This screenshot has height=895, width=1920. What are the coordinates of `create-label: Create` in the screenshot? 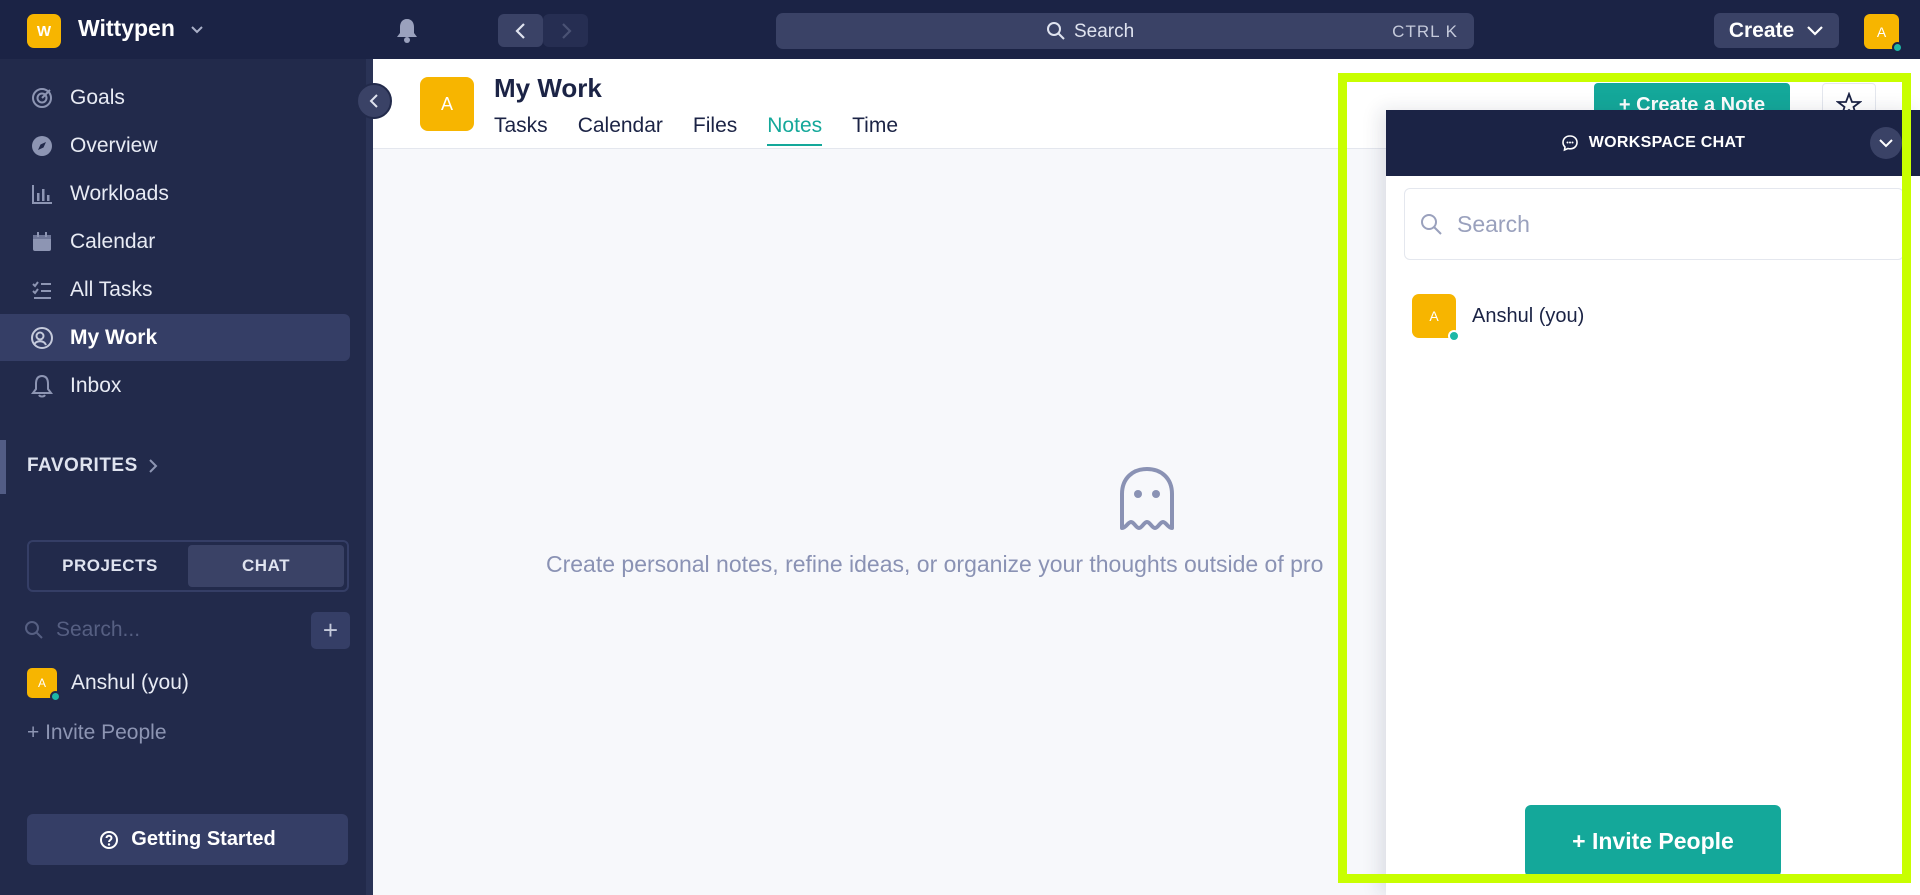 It's located at (1761, 30).